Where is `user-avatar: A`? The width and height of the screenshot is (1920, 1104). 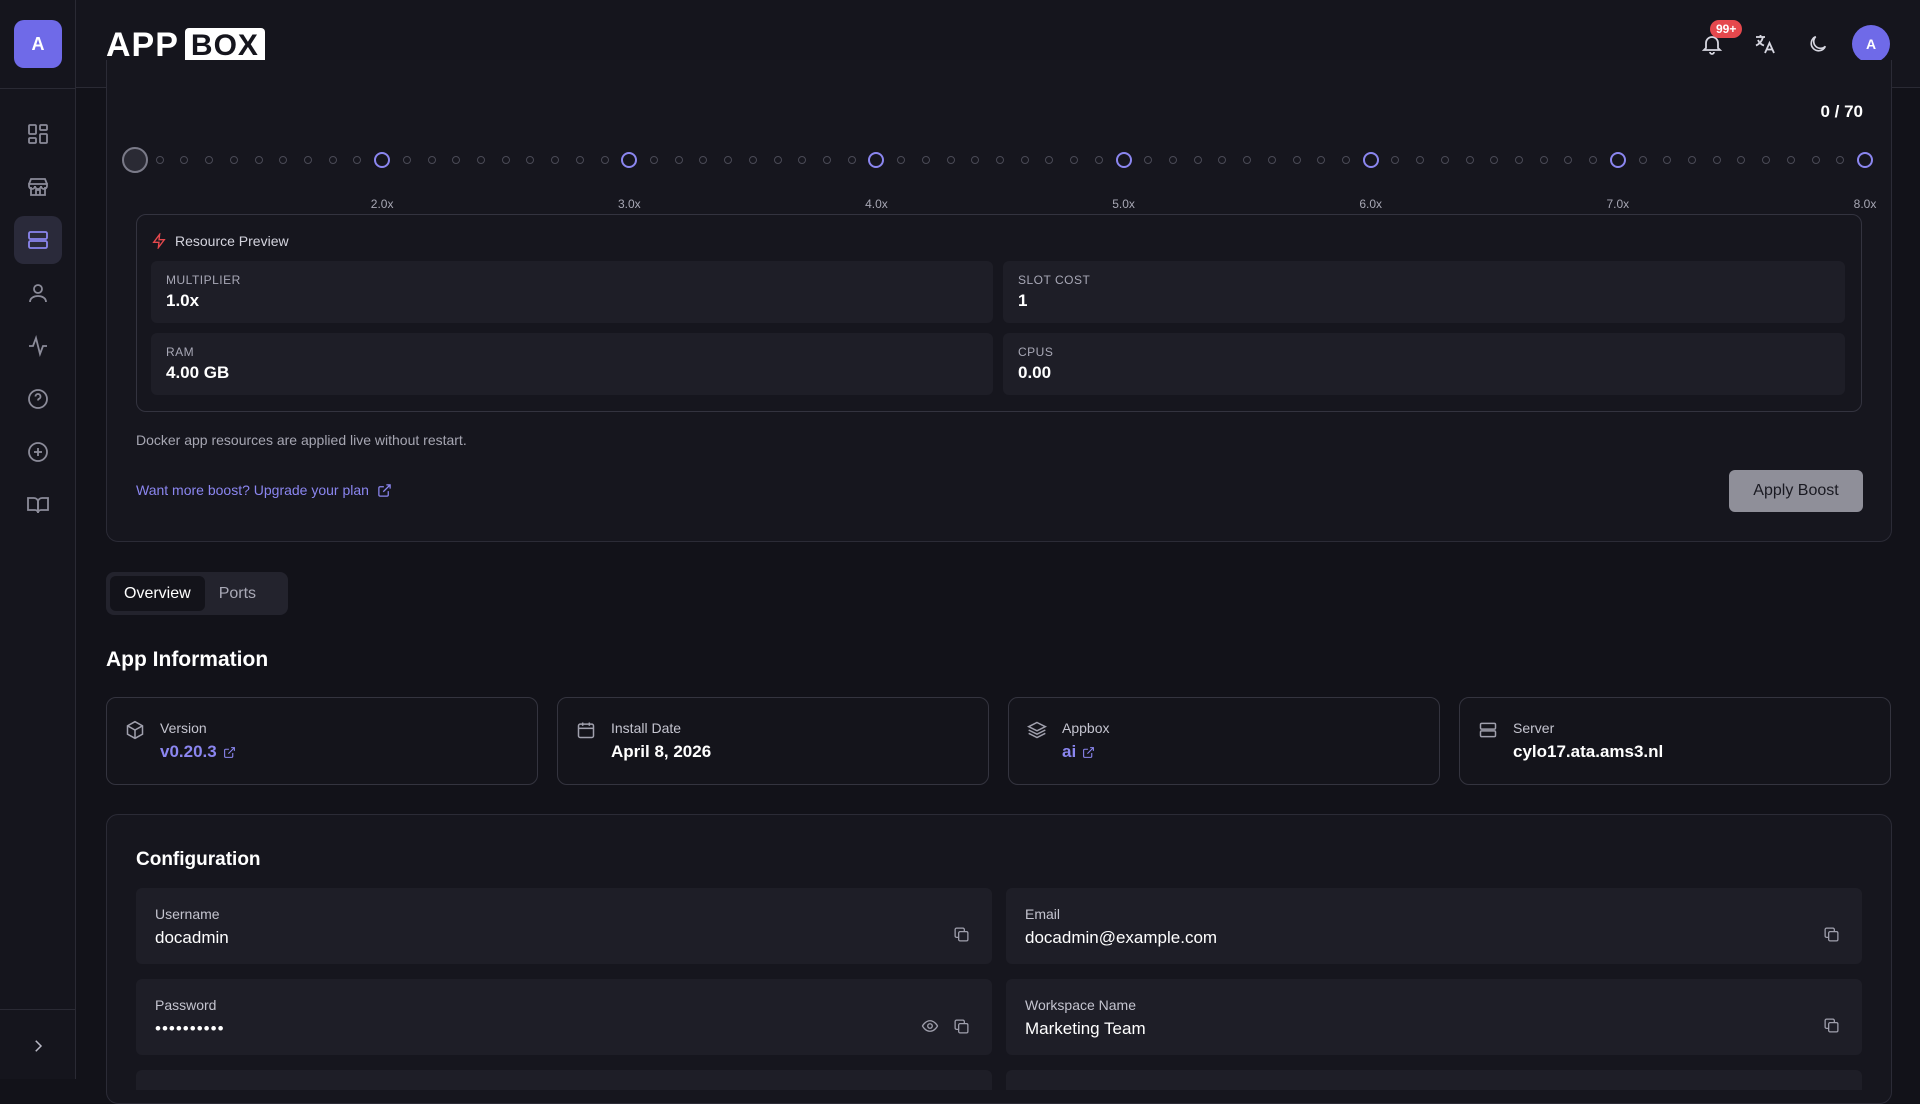
user-avatar: A is located at coordinates (1871, 44).